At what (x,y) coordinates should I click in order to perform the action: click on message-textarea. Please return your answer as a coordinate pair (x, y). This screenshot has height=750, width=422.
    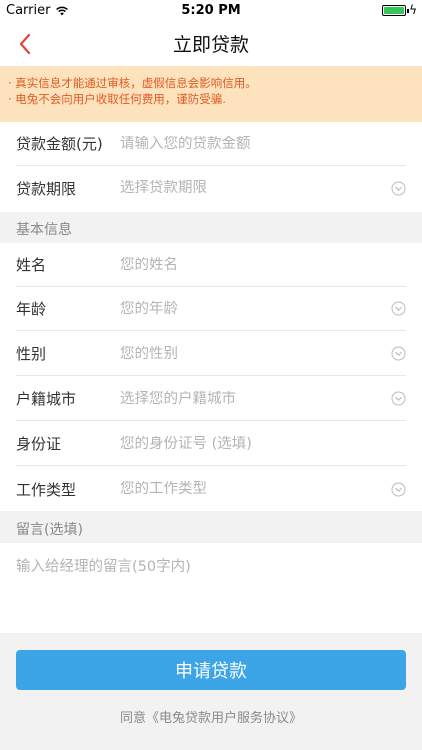
    Looking at the image, I should click on (211, 588).